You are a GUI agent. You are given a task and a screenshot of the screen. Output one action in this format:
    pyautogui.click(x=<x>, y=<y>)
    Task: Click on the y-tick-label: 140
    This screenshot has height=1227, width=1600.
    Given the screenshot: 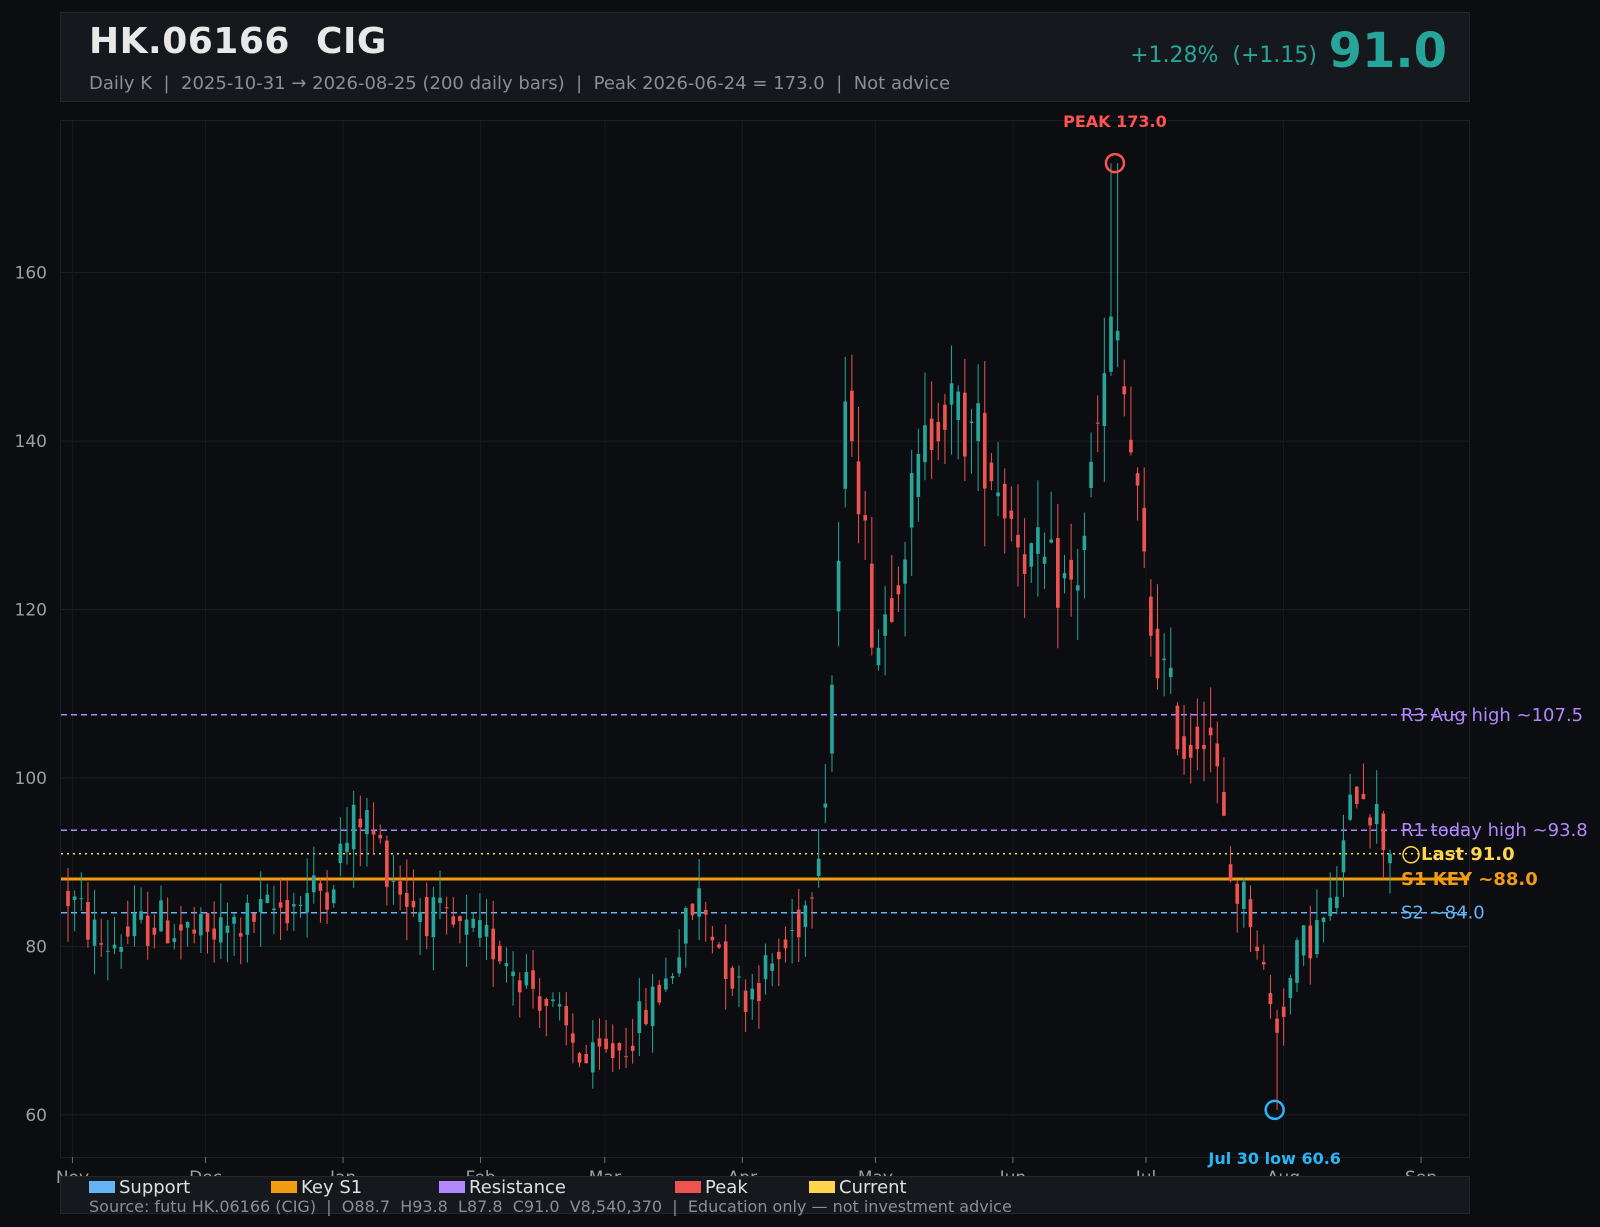 What is the action you would take?
    pyautogui.click(x=31, y=442)
    